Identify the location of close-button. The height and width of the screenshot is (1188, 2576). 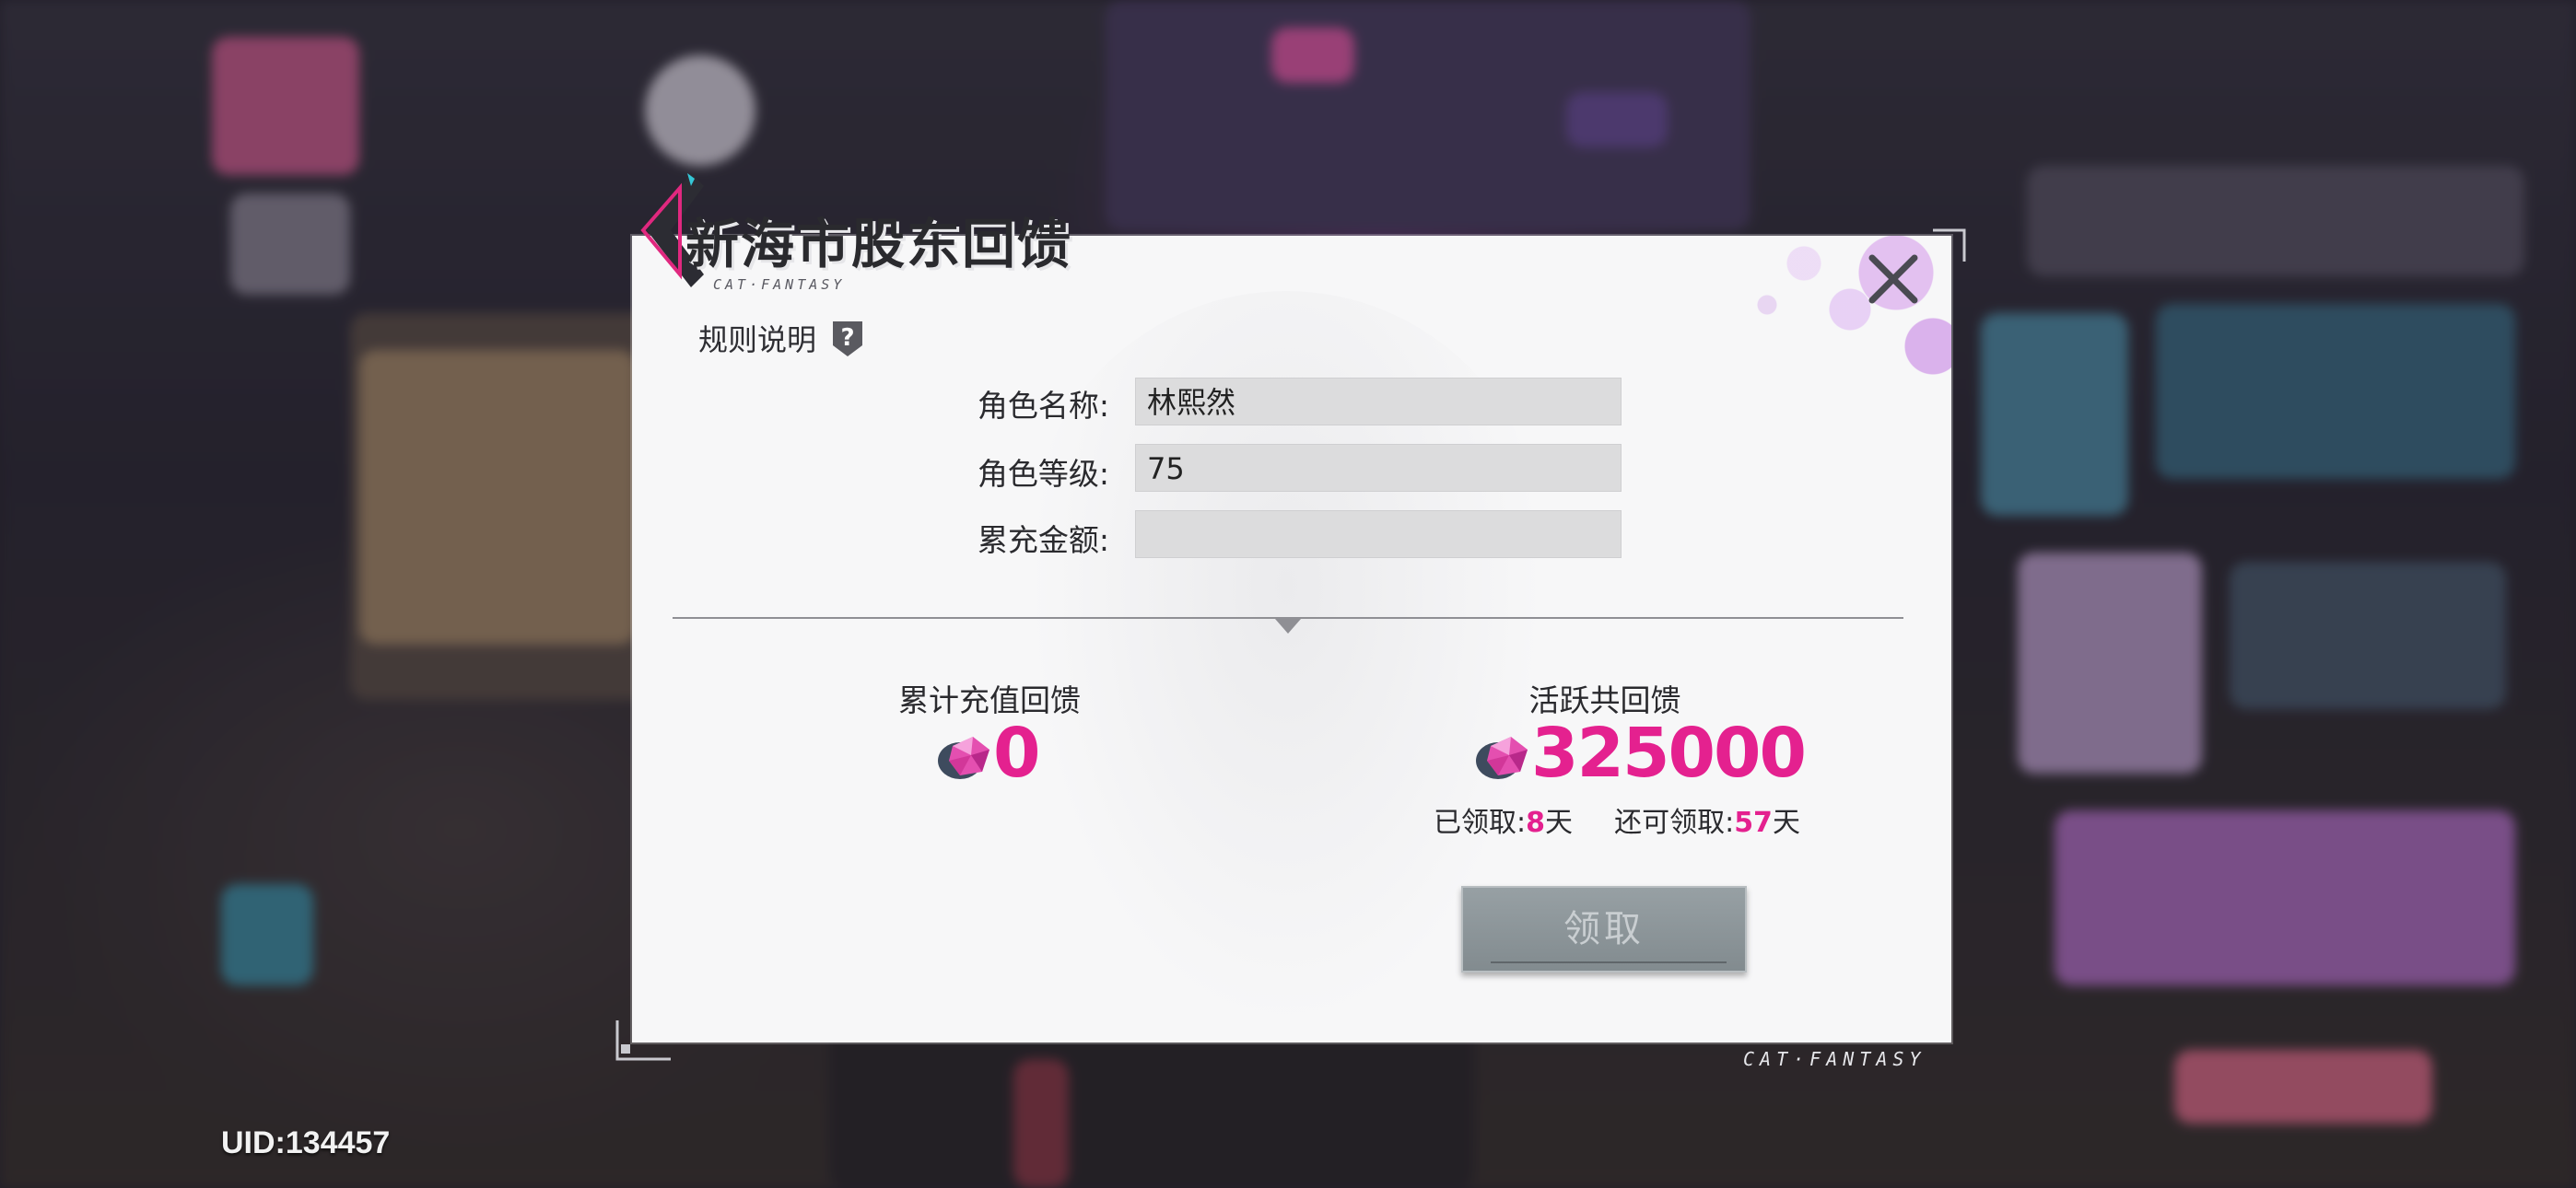
(1893, 279).